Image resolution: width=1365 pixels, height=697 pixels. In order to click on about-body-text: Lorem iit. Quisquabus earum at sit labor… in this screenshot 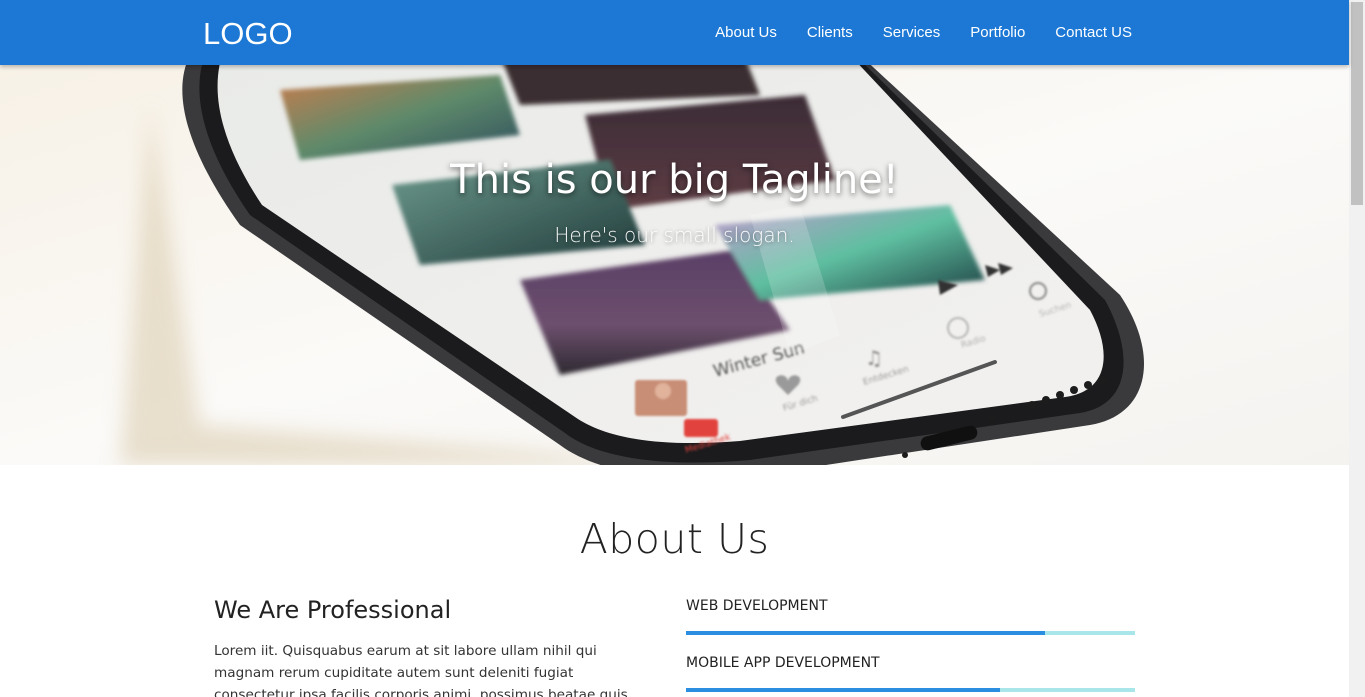, I will do `click(421, 670)`.